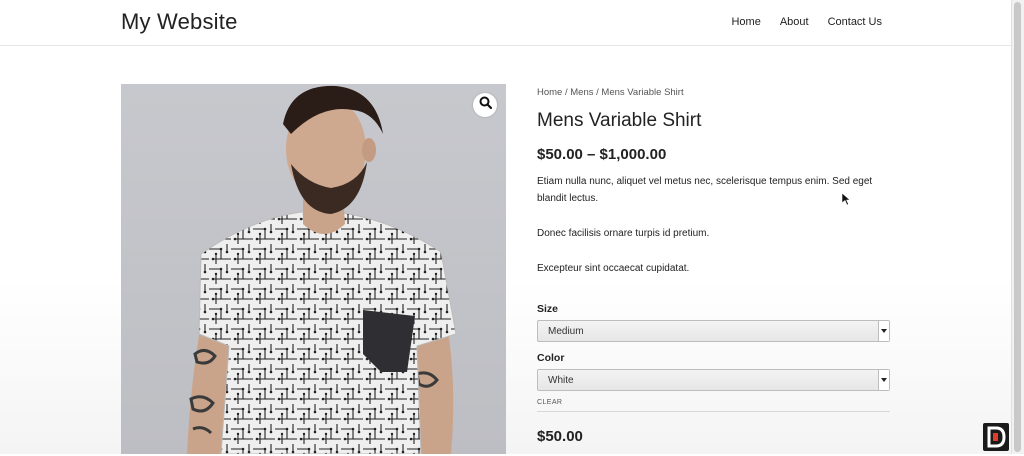  What do you see at coordinates (561, 380) in the screenshot?
I see `color-select-value: White` at bounding box center [561, 380].